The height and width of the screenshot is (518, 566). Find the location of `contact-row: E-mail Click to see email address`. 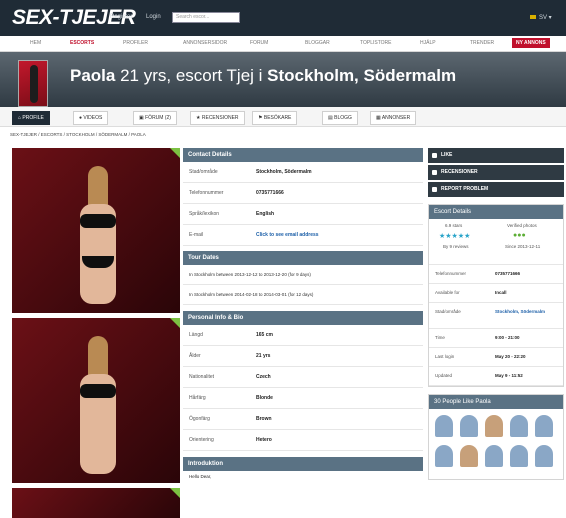

contact-row: E-mail Click to see email address is located at coordinates (303, 235).